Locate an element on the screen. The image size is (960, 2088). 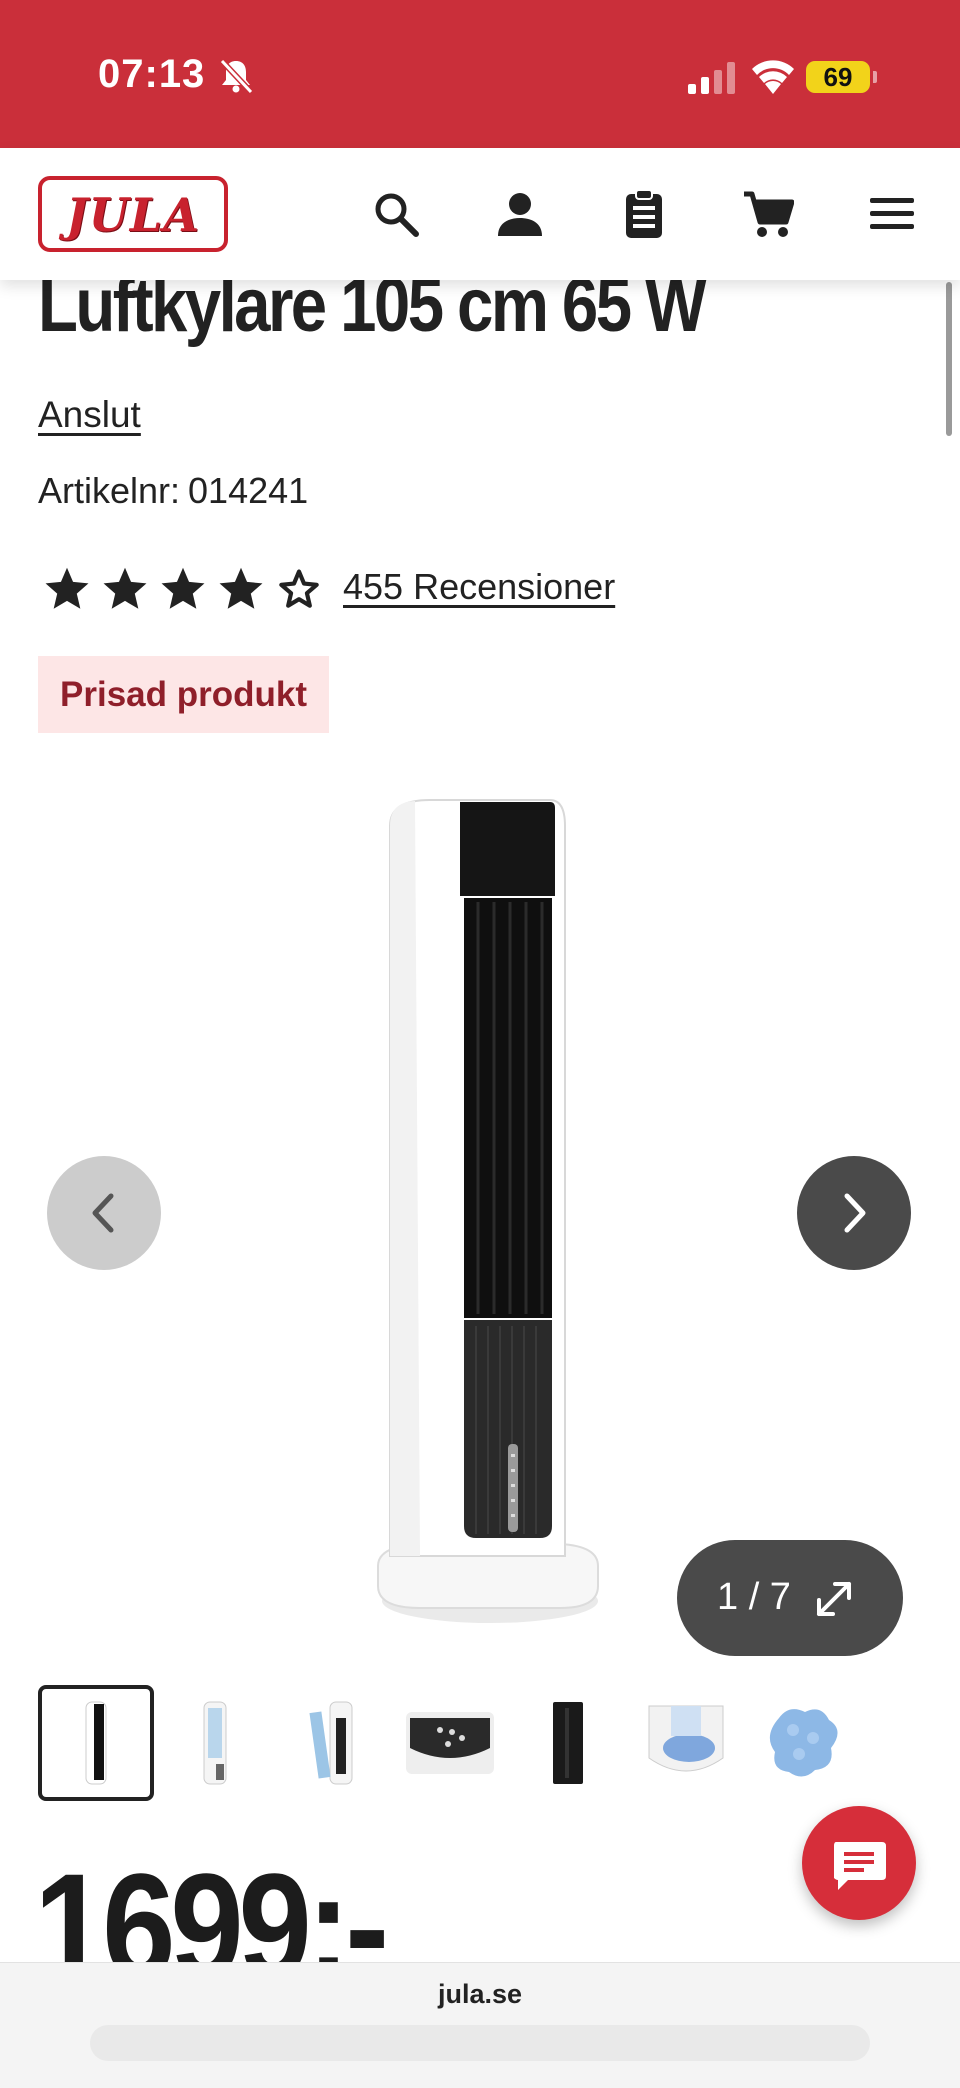
thumbnail-front-view is located at coordinates (96, 1743).